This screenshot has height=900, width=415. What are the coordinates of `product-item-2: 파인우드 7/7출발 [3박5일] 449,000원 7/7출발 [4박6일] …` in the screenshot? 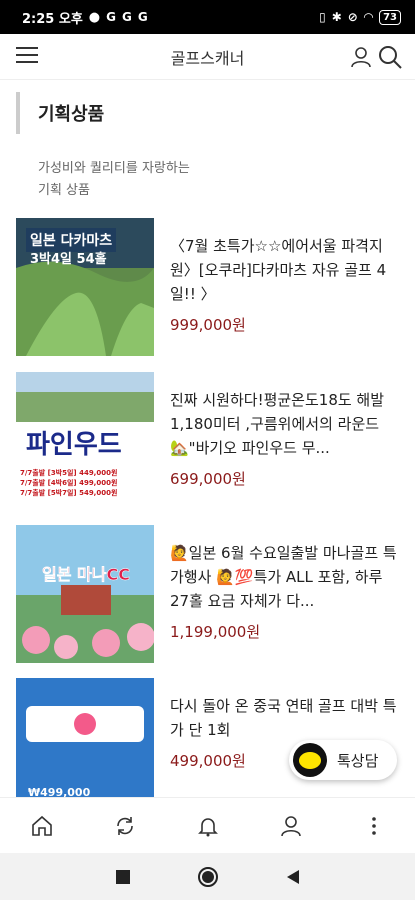 It's located at (208, 442).